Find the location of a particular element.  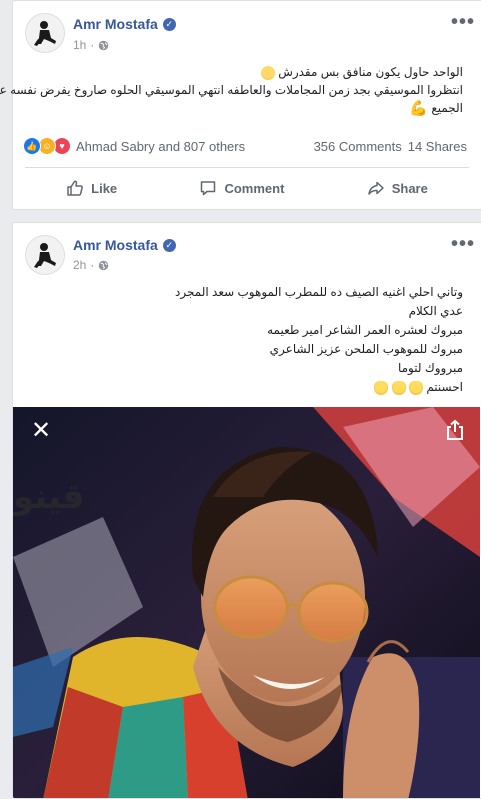

comment-button: Comment is located at coordinates (241, 188).